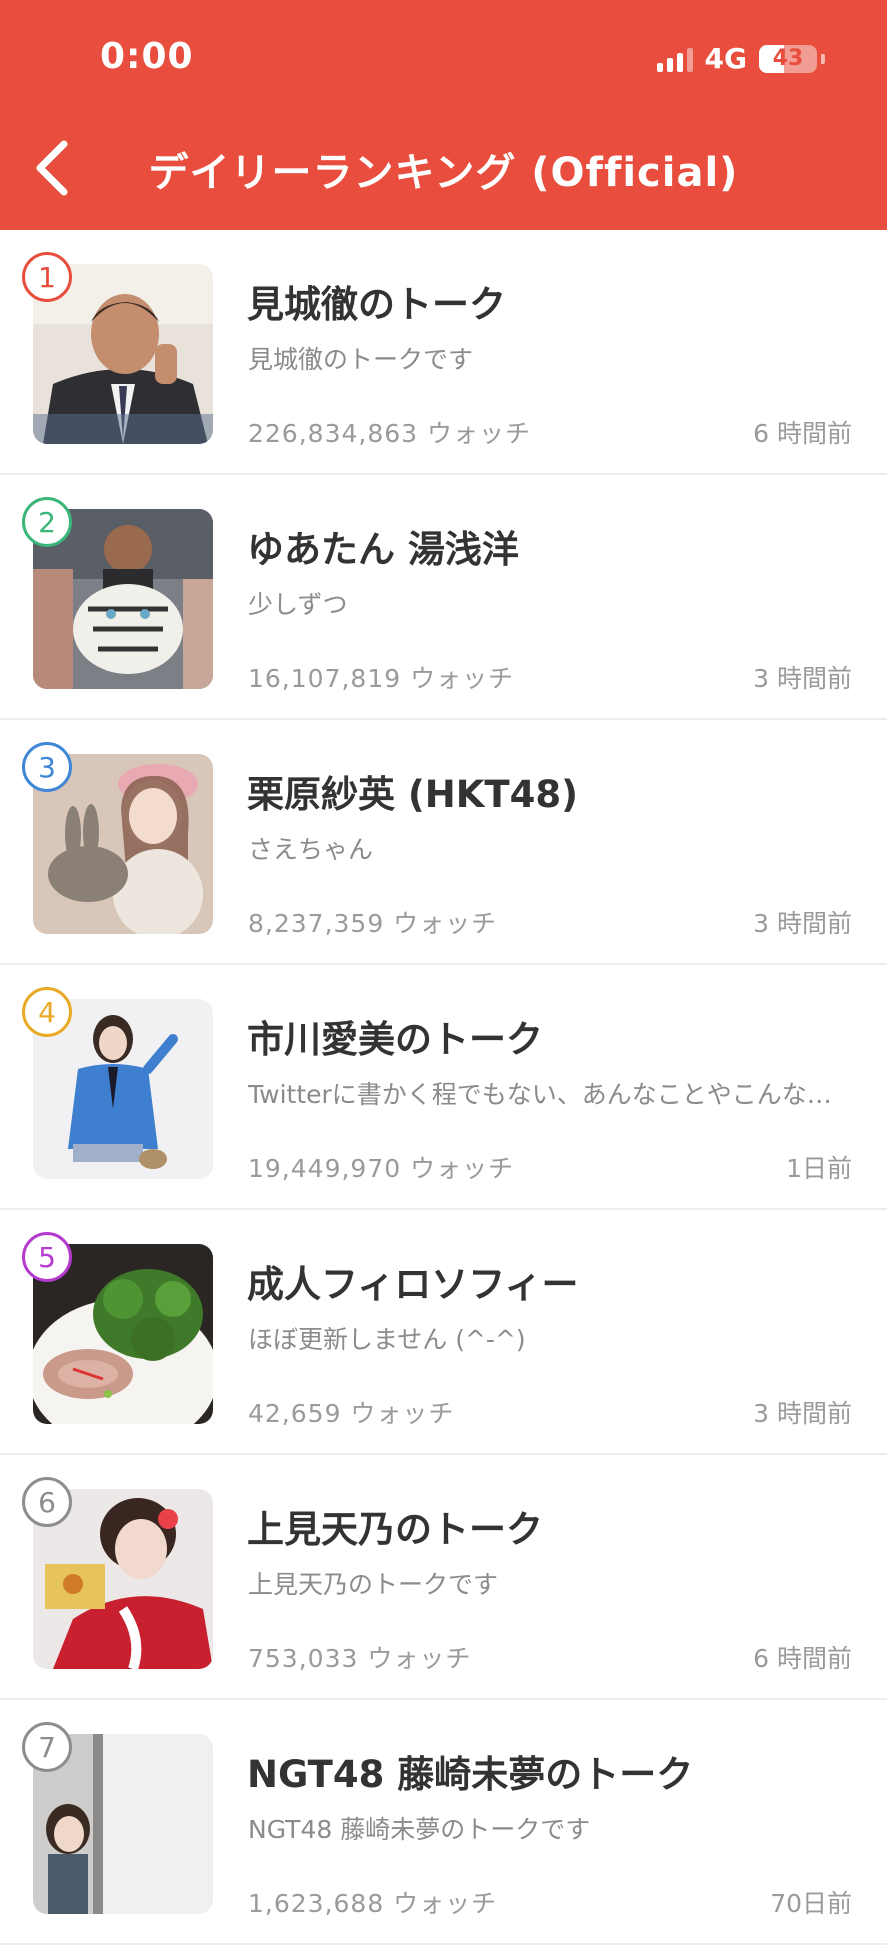 Image resolution: width=887 pixels, height=1945 pixels. I want to click on battery-percent: 43, so click(788, 58).